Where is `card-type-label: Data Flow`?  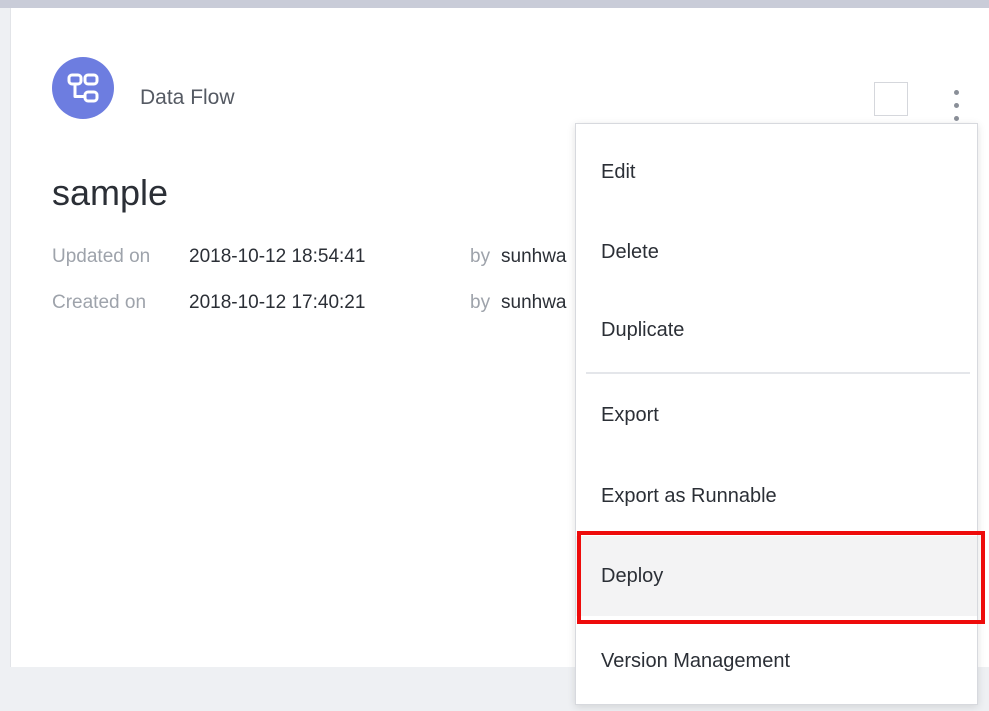
card-type-label: Data Flow is located at coordinates (187, 97).